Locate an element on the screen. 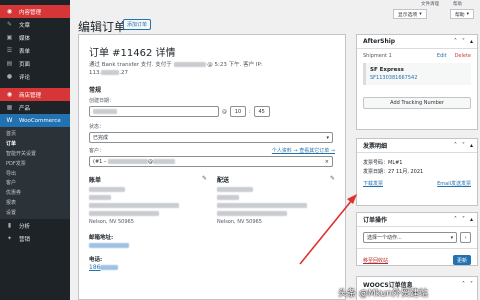 This screenshot has height=300, width=480. annotation-arrow is located at coordinates (328, 229).